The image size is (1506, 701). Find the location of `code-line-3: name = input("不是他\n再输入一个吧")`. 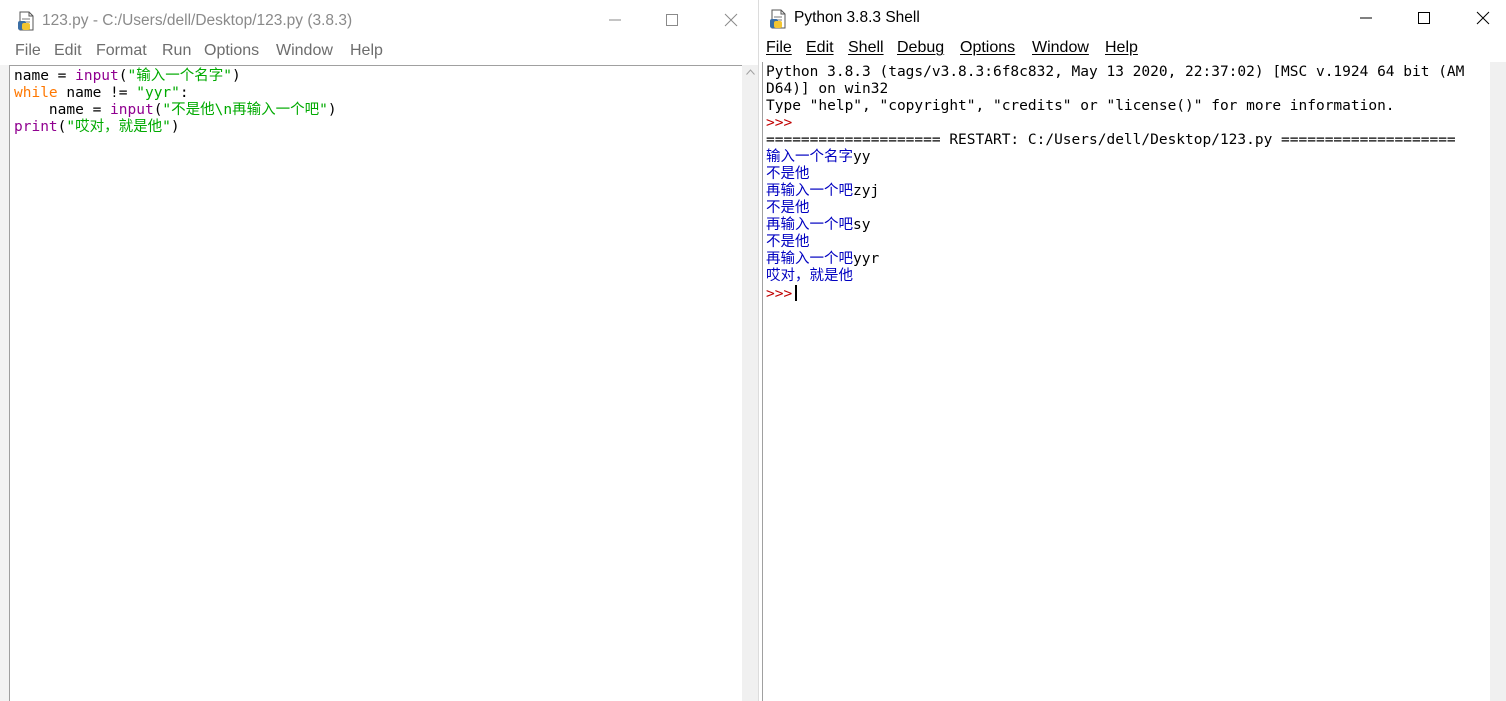

code-line-3: name = input("不是他\n再输入一个吧") is located at coordinates (175, 110).